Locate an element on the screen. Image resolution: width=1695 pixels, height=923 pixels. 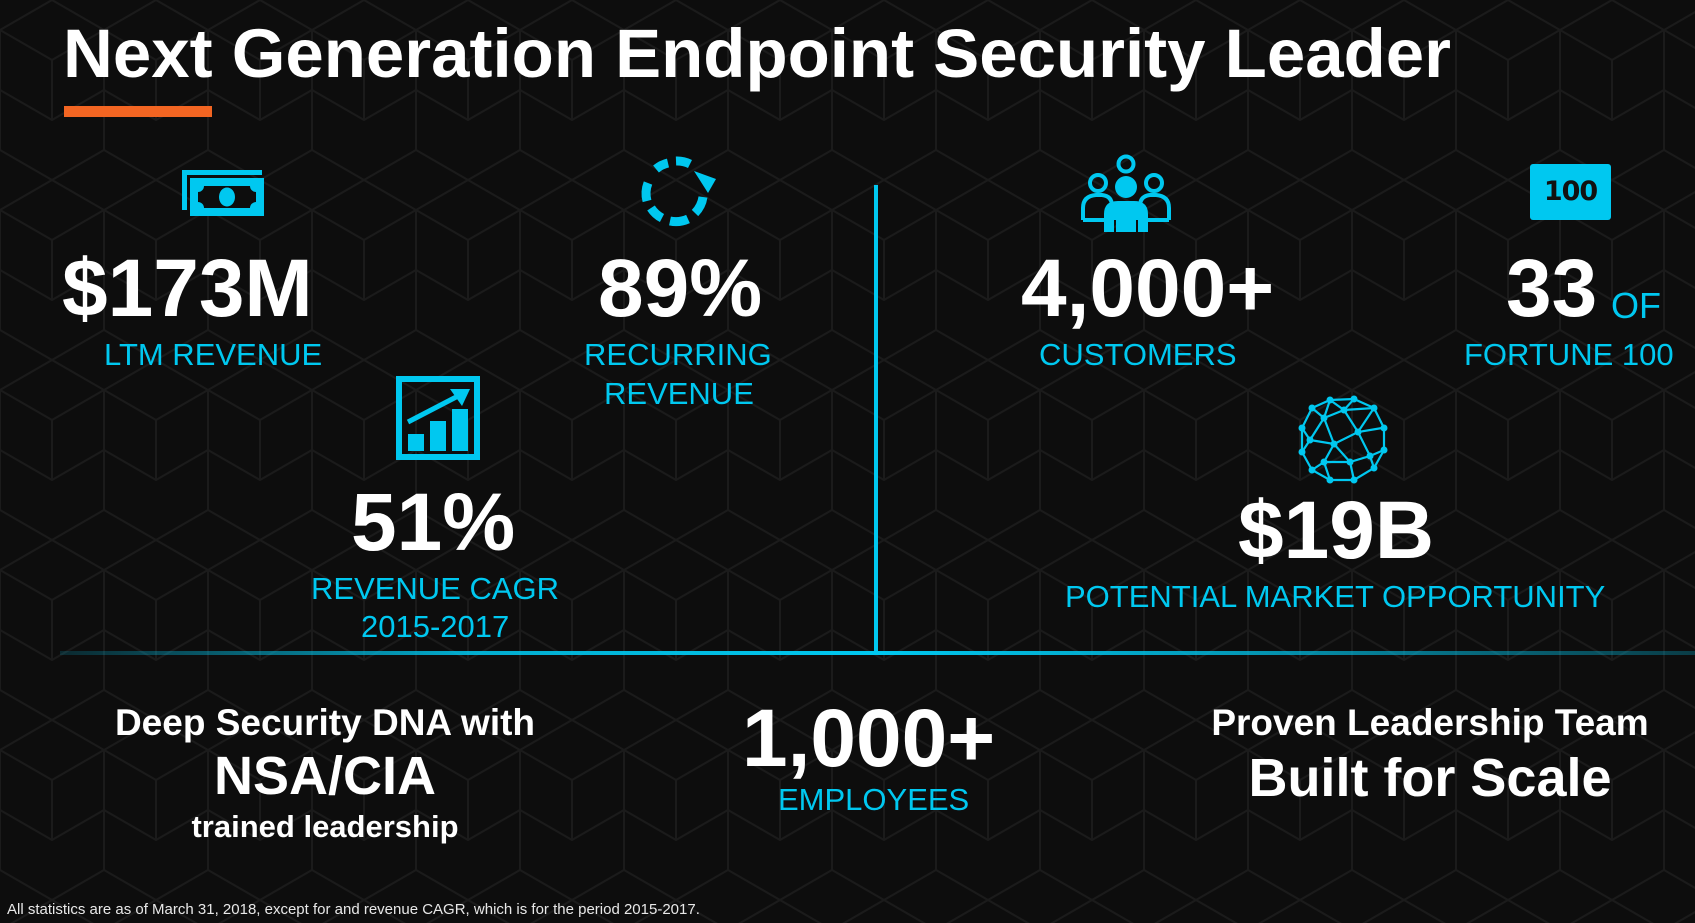
recurring-revenue-value: 89% is located at coordinates (680, 288).